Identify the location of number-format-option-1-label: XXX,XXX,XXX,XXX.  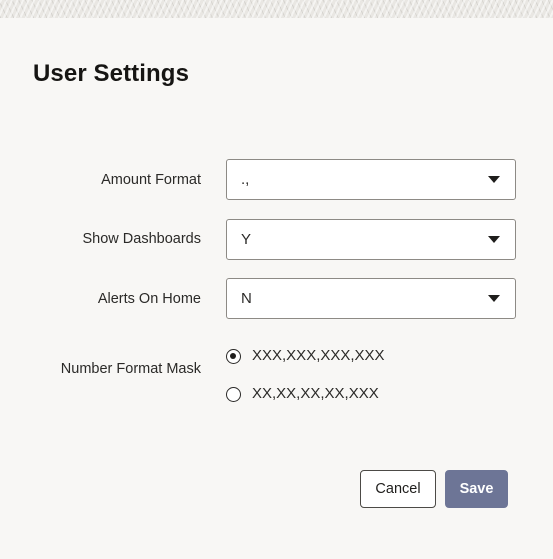
(318, 355).